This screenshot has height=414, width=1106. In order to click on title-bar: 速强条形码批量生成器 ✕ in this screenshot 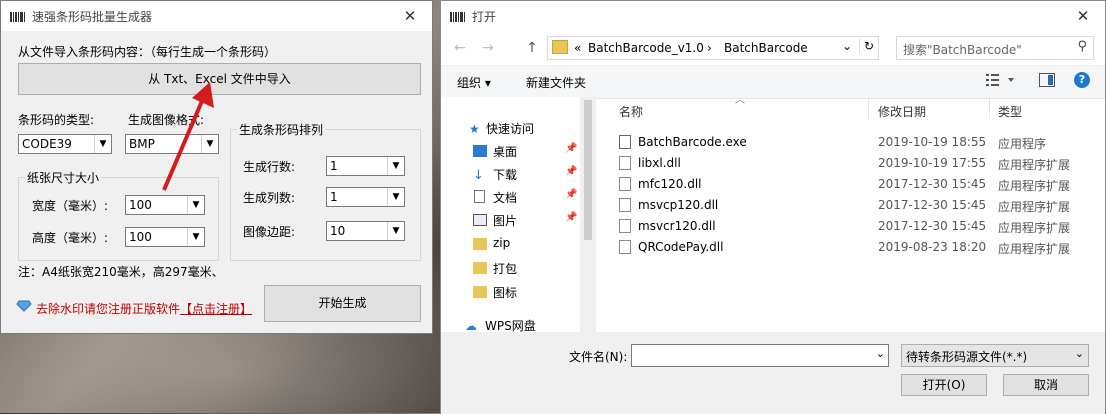, I will do `click(216, 16)`.